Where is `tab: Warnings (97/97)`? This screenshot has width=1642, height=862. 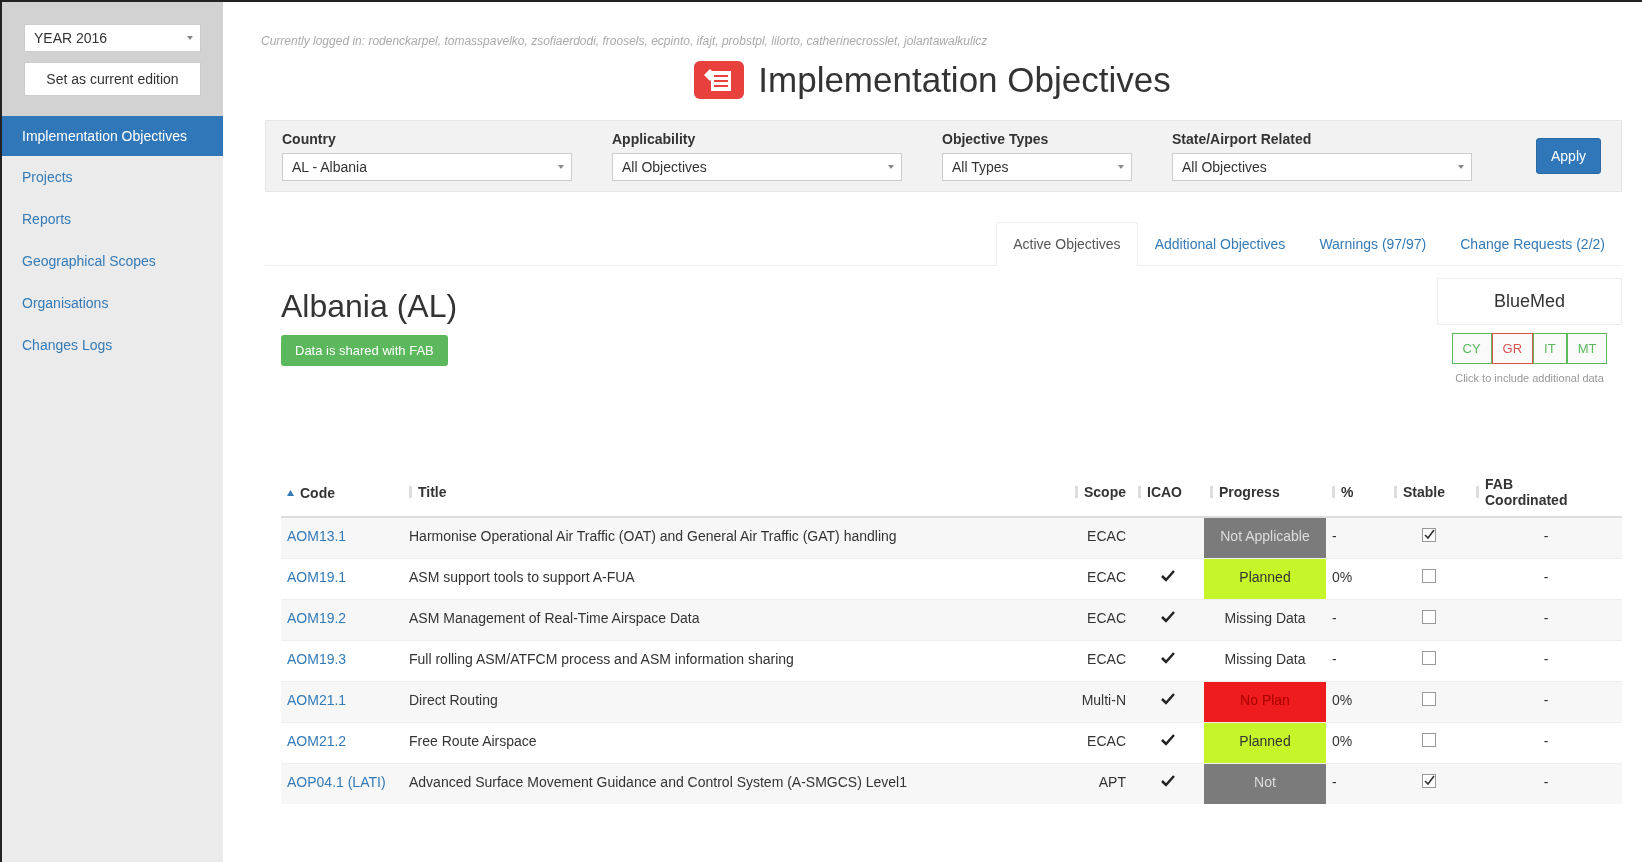 tab: Warnings (97/97) is located at coordinates (1373, 244).